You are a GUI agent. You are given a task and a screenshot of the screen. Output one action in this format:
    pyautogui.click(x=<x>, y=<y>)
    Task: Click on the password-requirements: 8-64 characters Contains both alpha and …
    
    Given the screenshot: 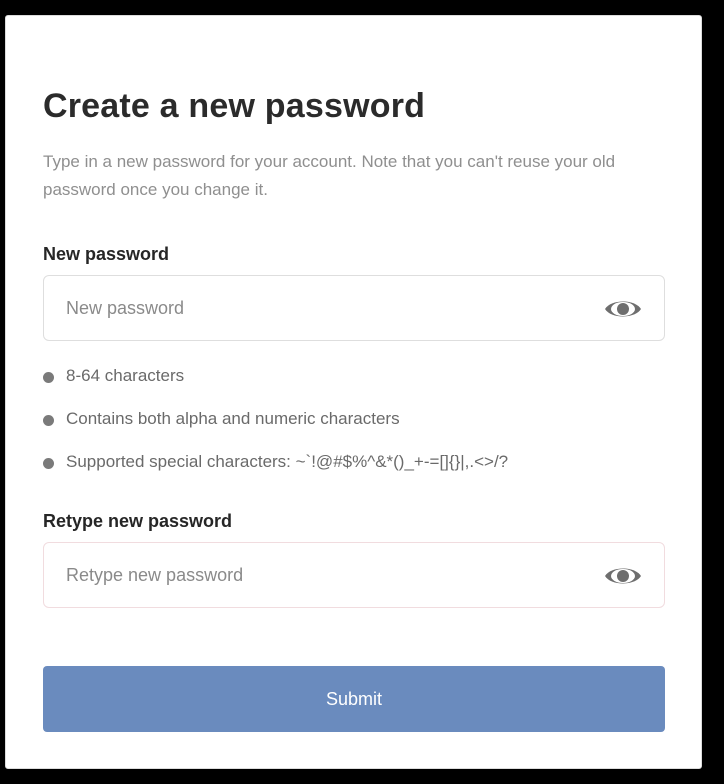 What is the action you would take?
    pyautogui.click(x=275, y=426)
    